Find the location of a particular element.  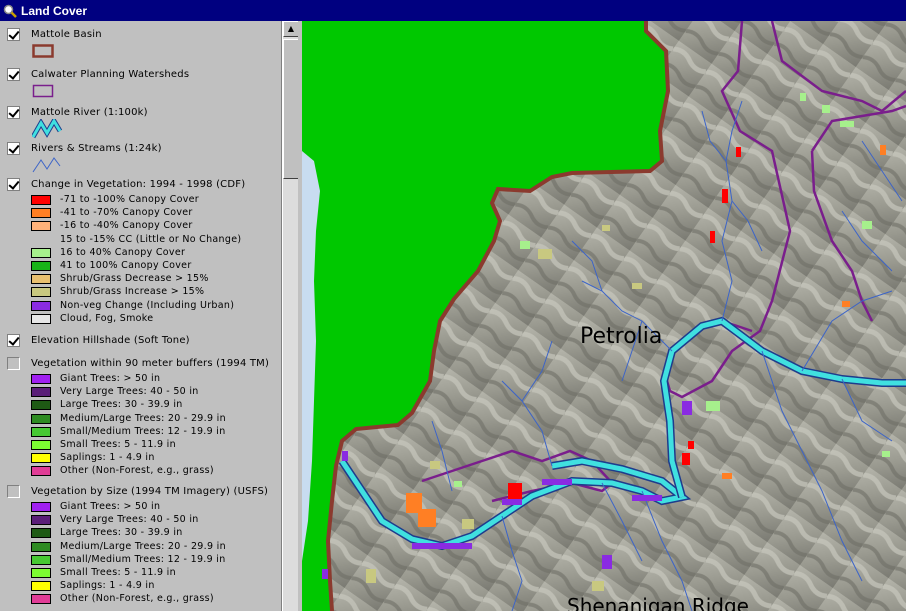

legend-class: -71 to -100% Canopy Cover is located at coordinates (115, 199).